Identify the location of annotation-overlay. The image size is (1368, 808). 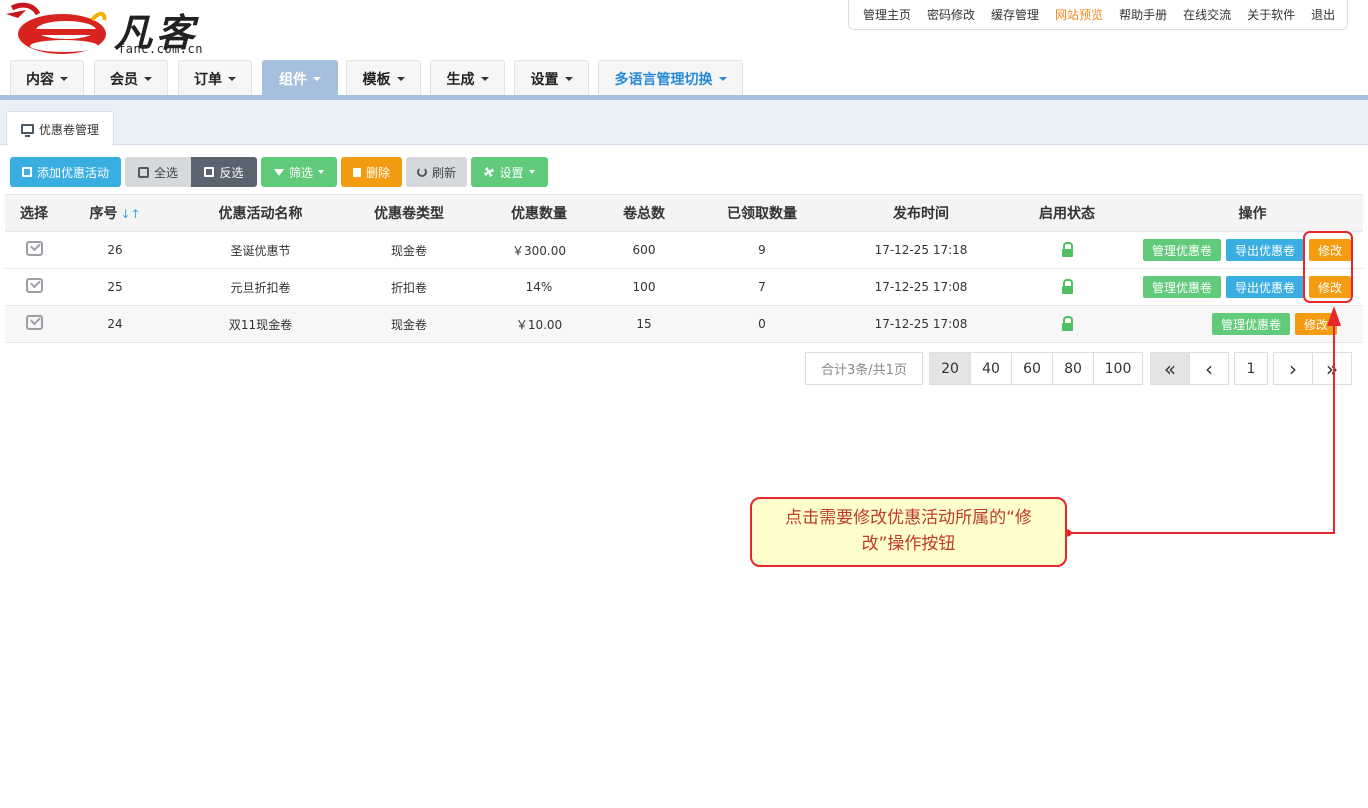
(1208, 384).